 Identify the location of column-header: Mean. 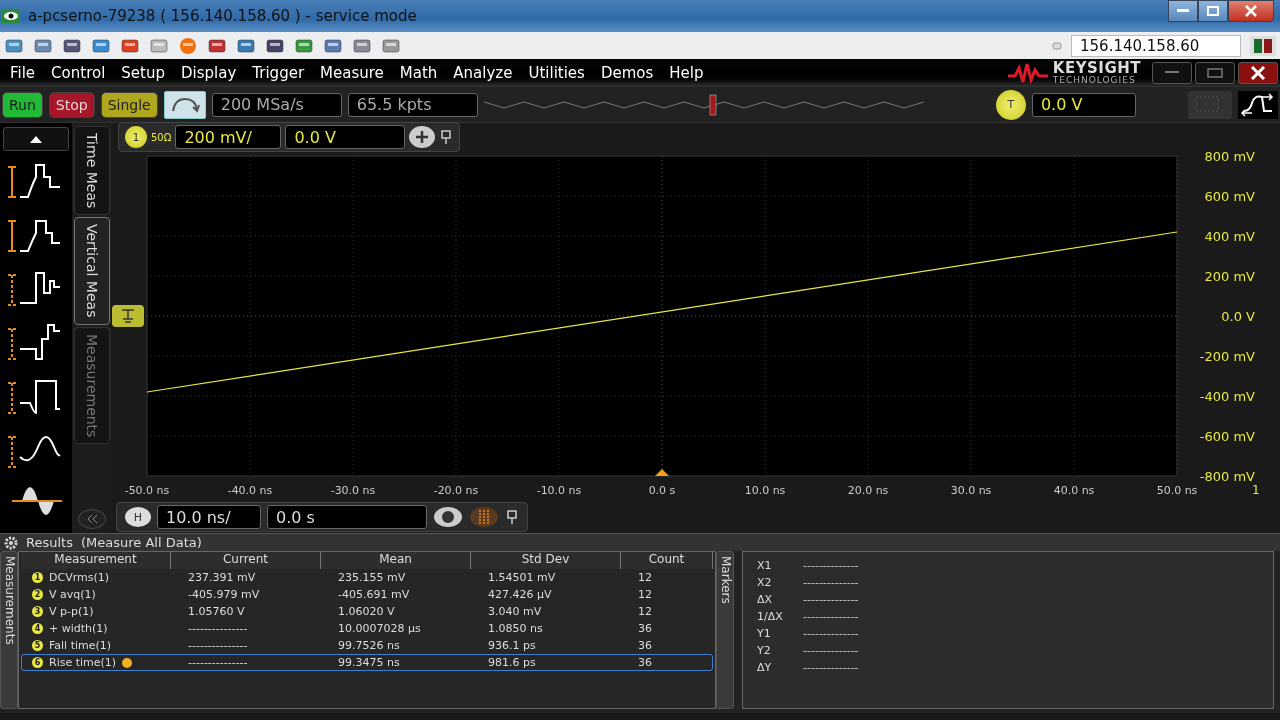
(396, 560).